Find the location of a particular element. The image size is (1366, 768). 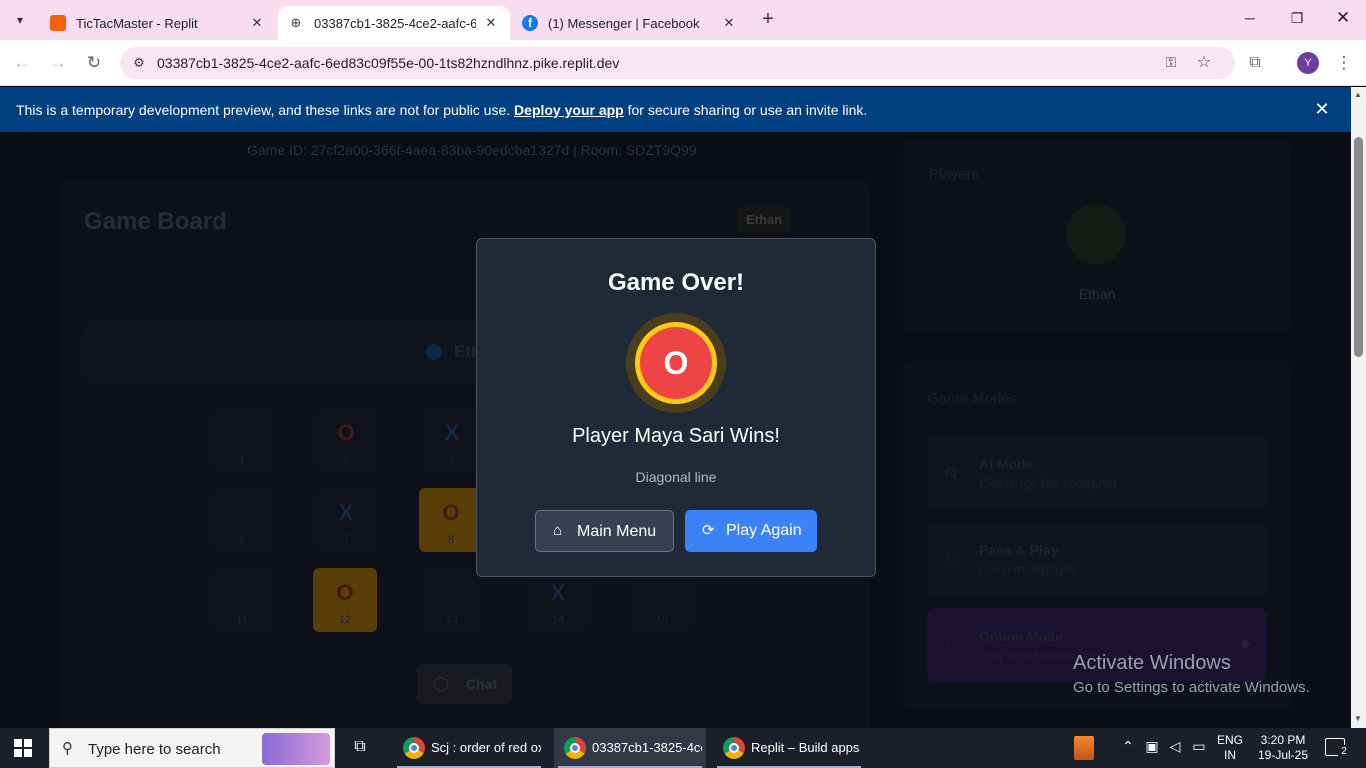

meet-now-icon: ▣ is located at coordinates (1152, 746).